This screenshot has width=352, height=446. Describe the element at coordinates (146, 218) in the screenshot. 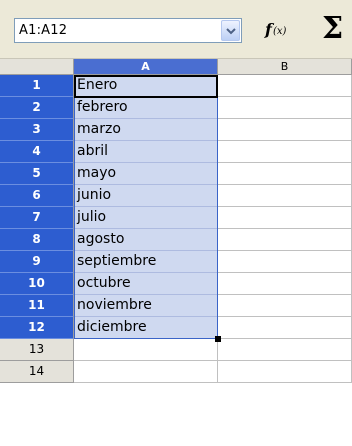

I see `cell-a: julio` at that location.